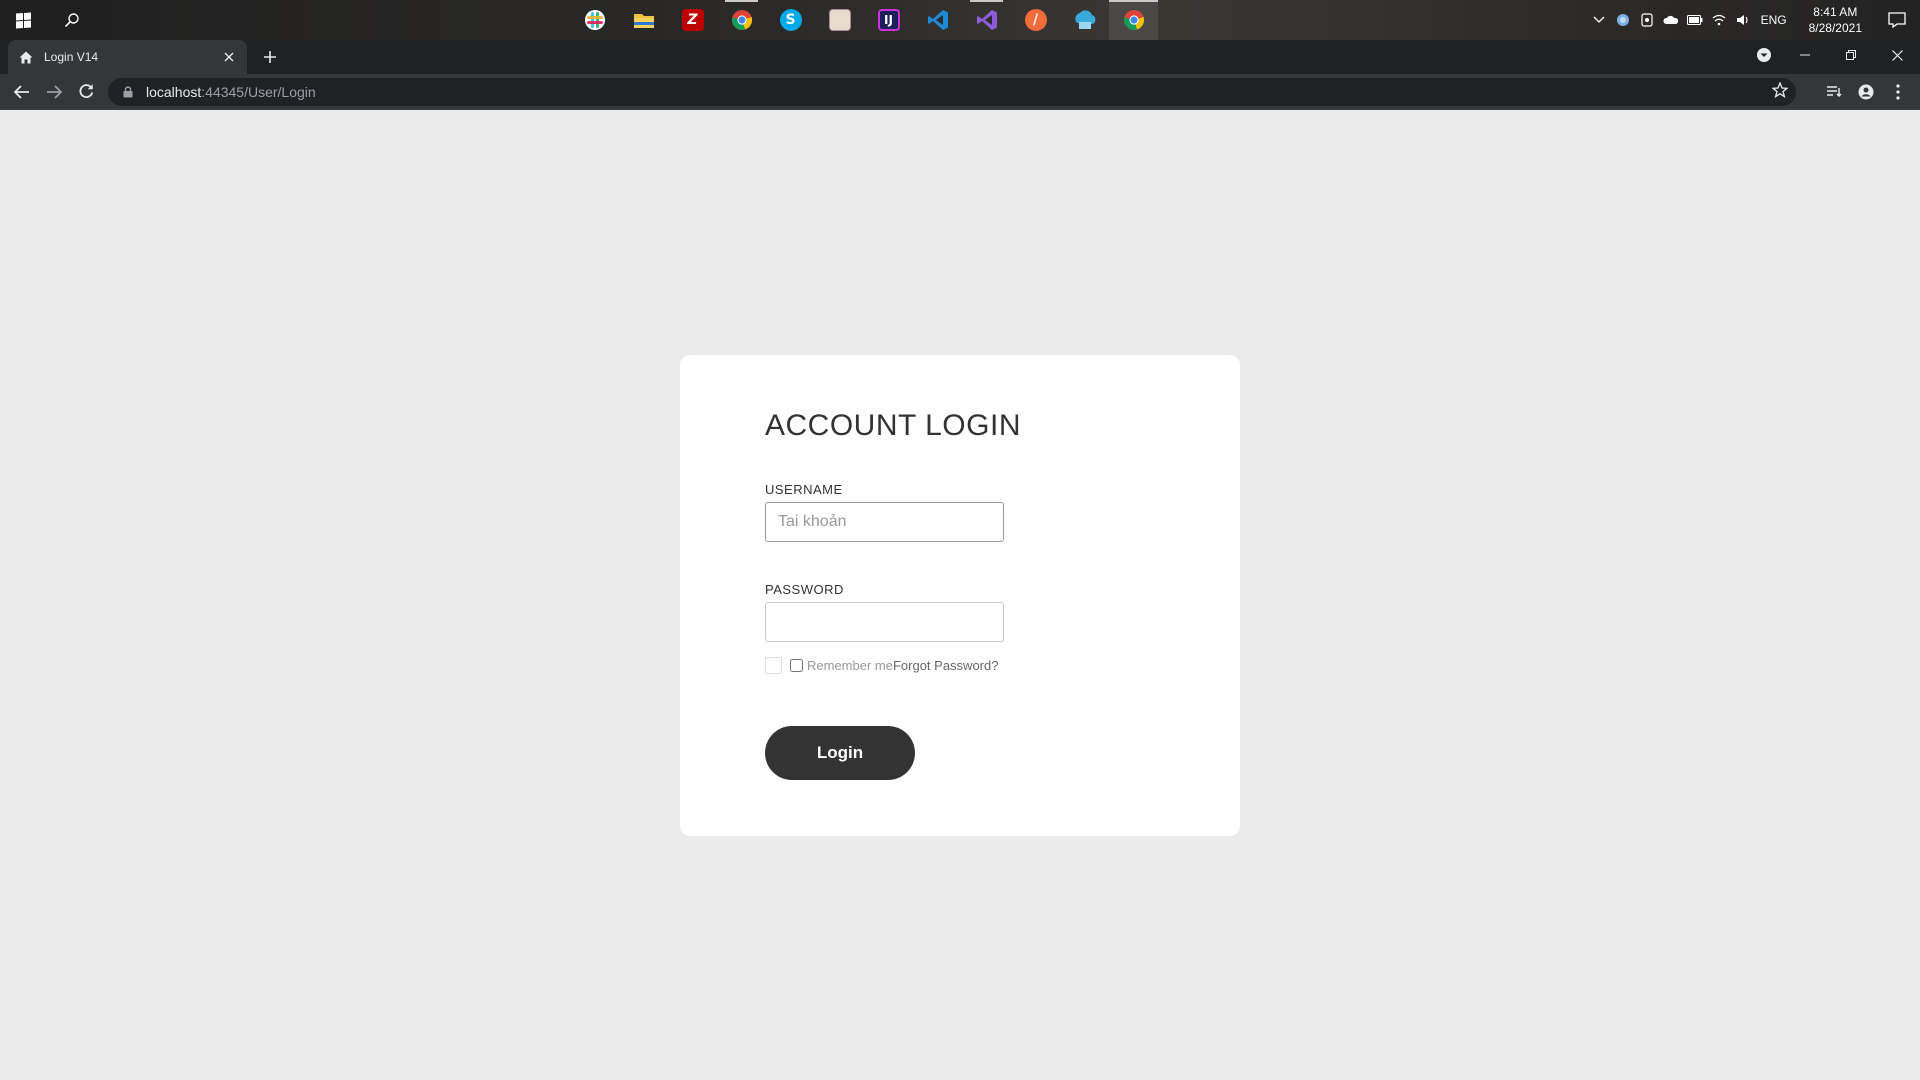 The image size is (1920, 1080). I want to click on chevron-up-icon, so click(1599, 20).